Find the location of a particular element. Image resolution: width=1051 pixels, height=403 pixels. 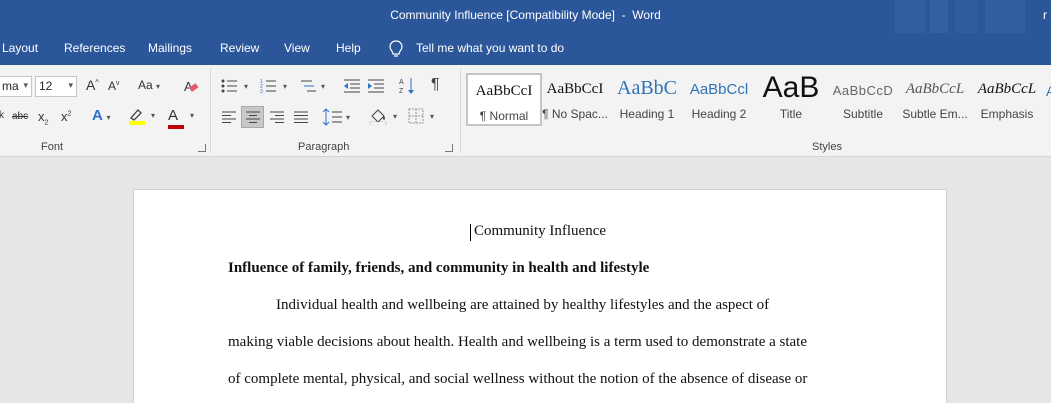

tab-layout: Layout is located at coordinates (20, 48).